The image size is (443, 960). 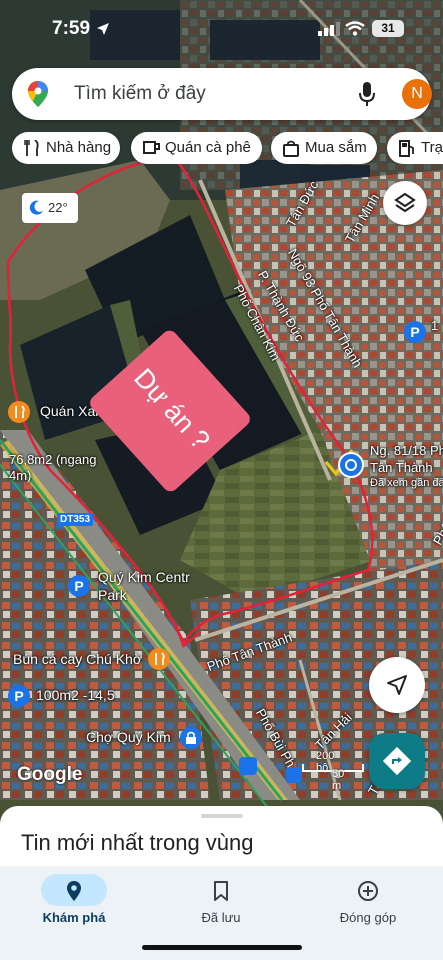 I want to click on poi-label-tan-thanh: Tân Thành, so click(x=401, y=467).